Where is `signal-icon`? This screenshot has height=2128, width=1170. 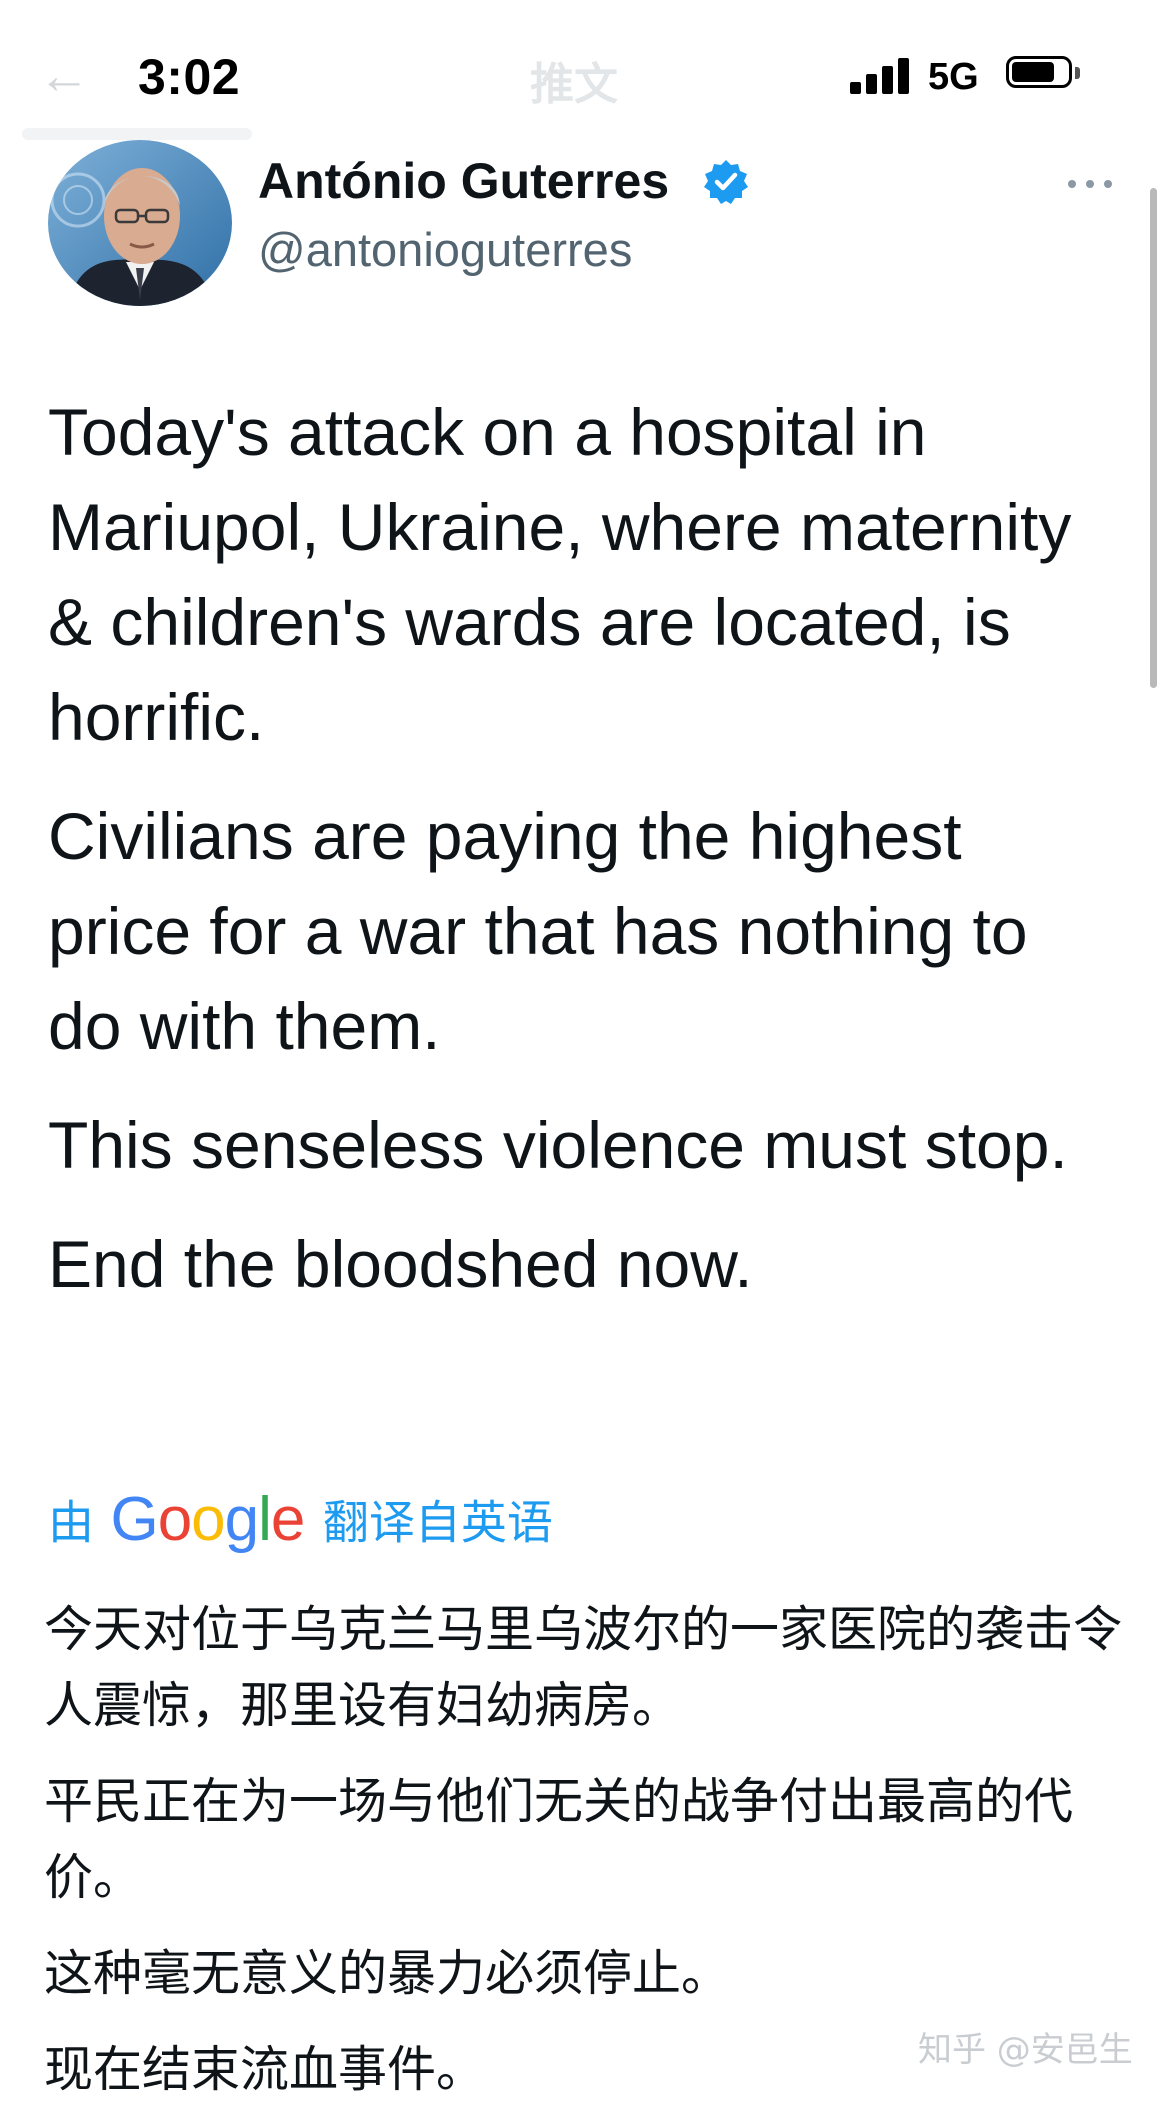
signal-icon is located at coordinates (882, 76).